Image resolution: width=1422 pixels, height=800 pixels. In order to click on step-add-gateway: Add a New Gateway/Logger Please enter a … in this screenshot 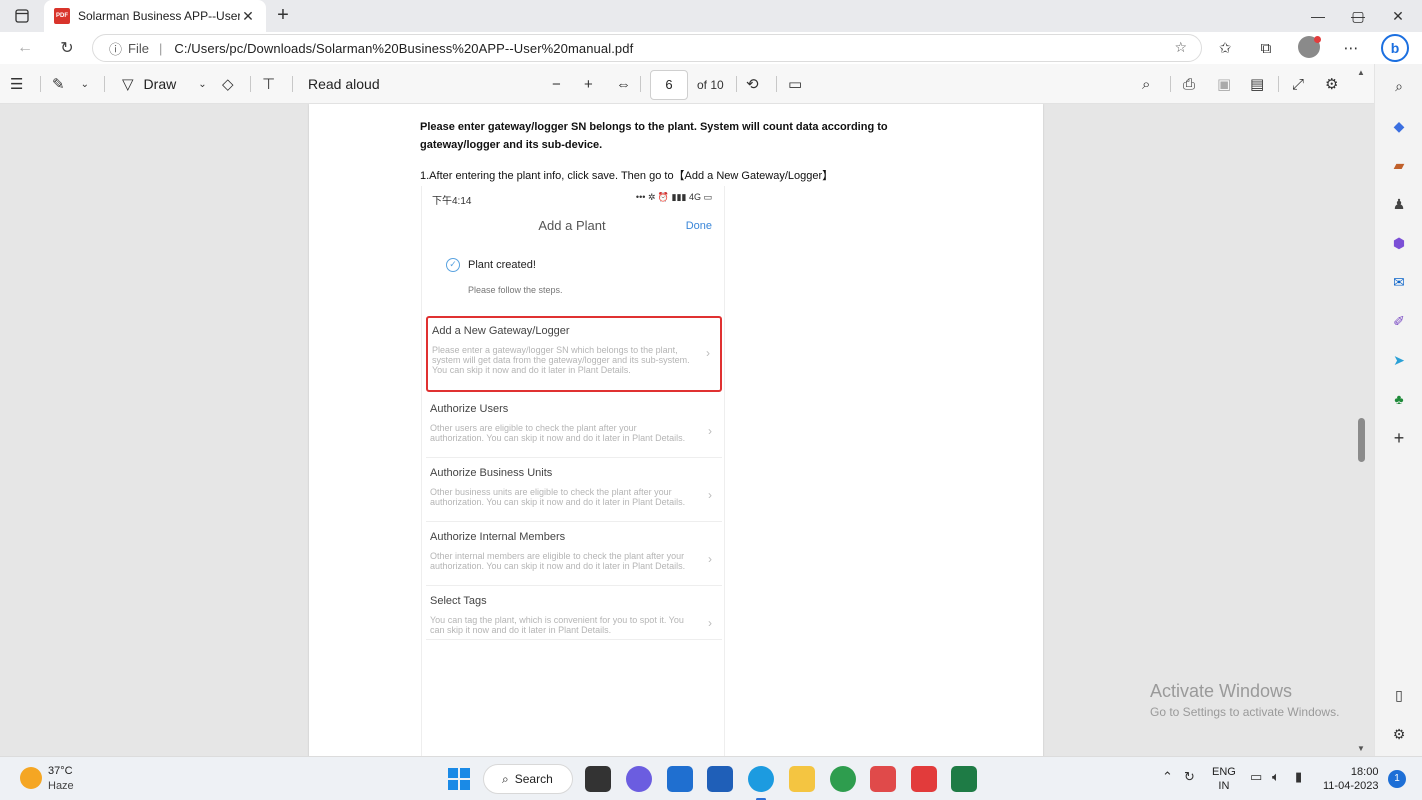, I will do `click(574, 354)`.